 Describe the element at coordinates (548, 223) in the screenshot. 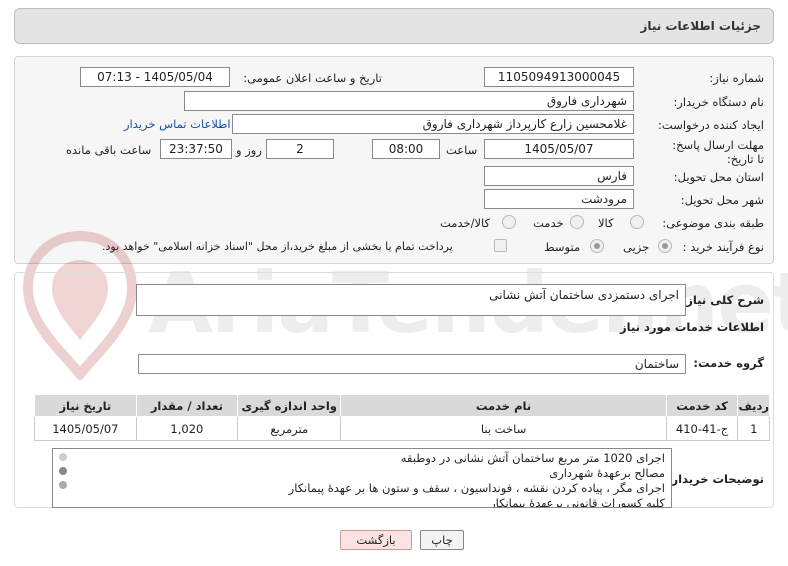

I see `category-option-service: خدمت` at that location.